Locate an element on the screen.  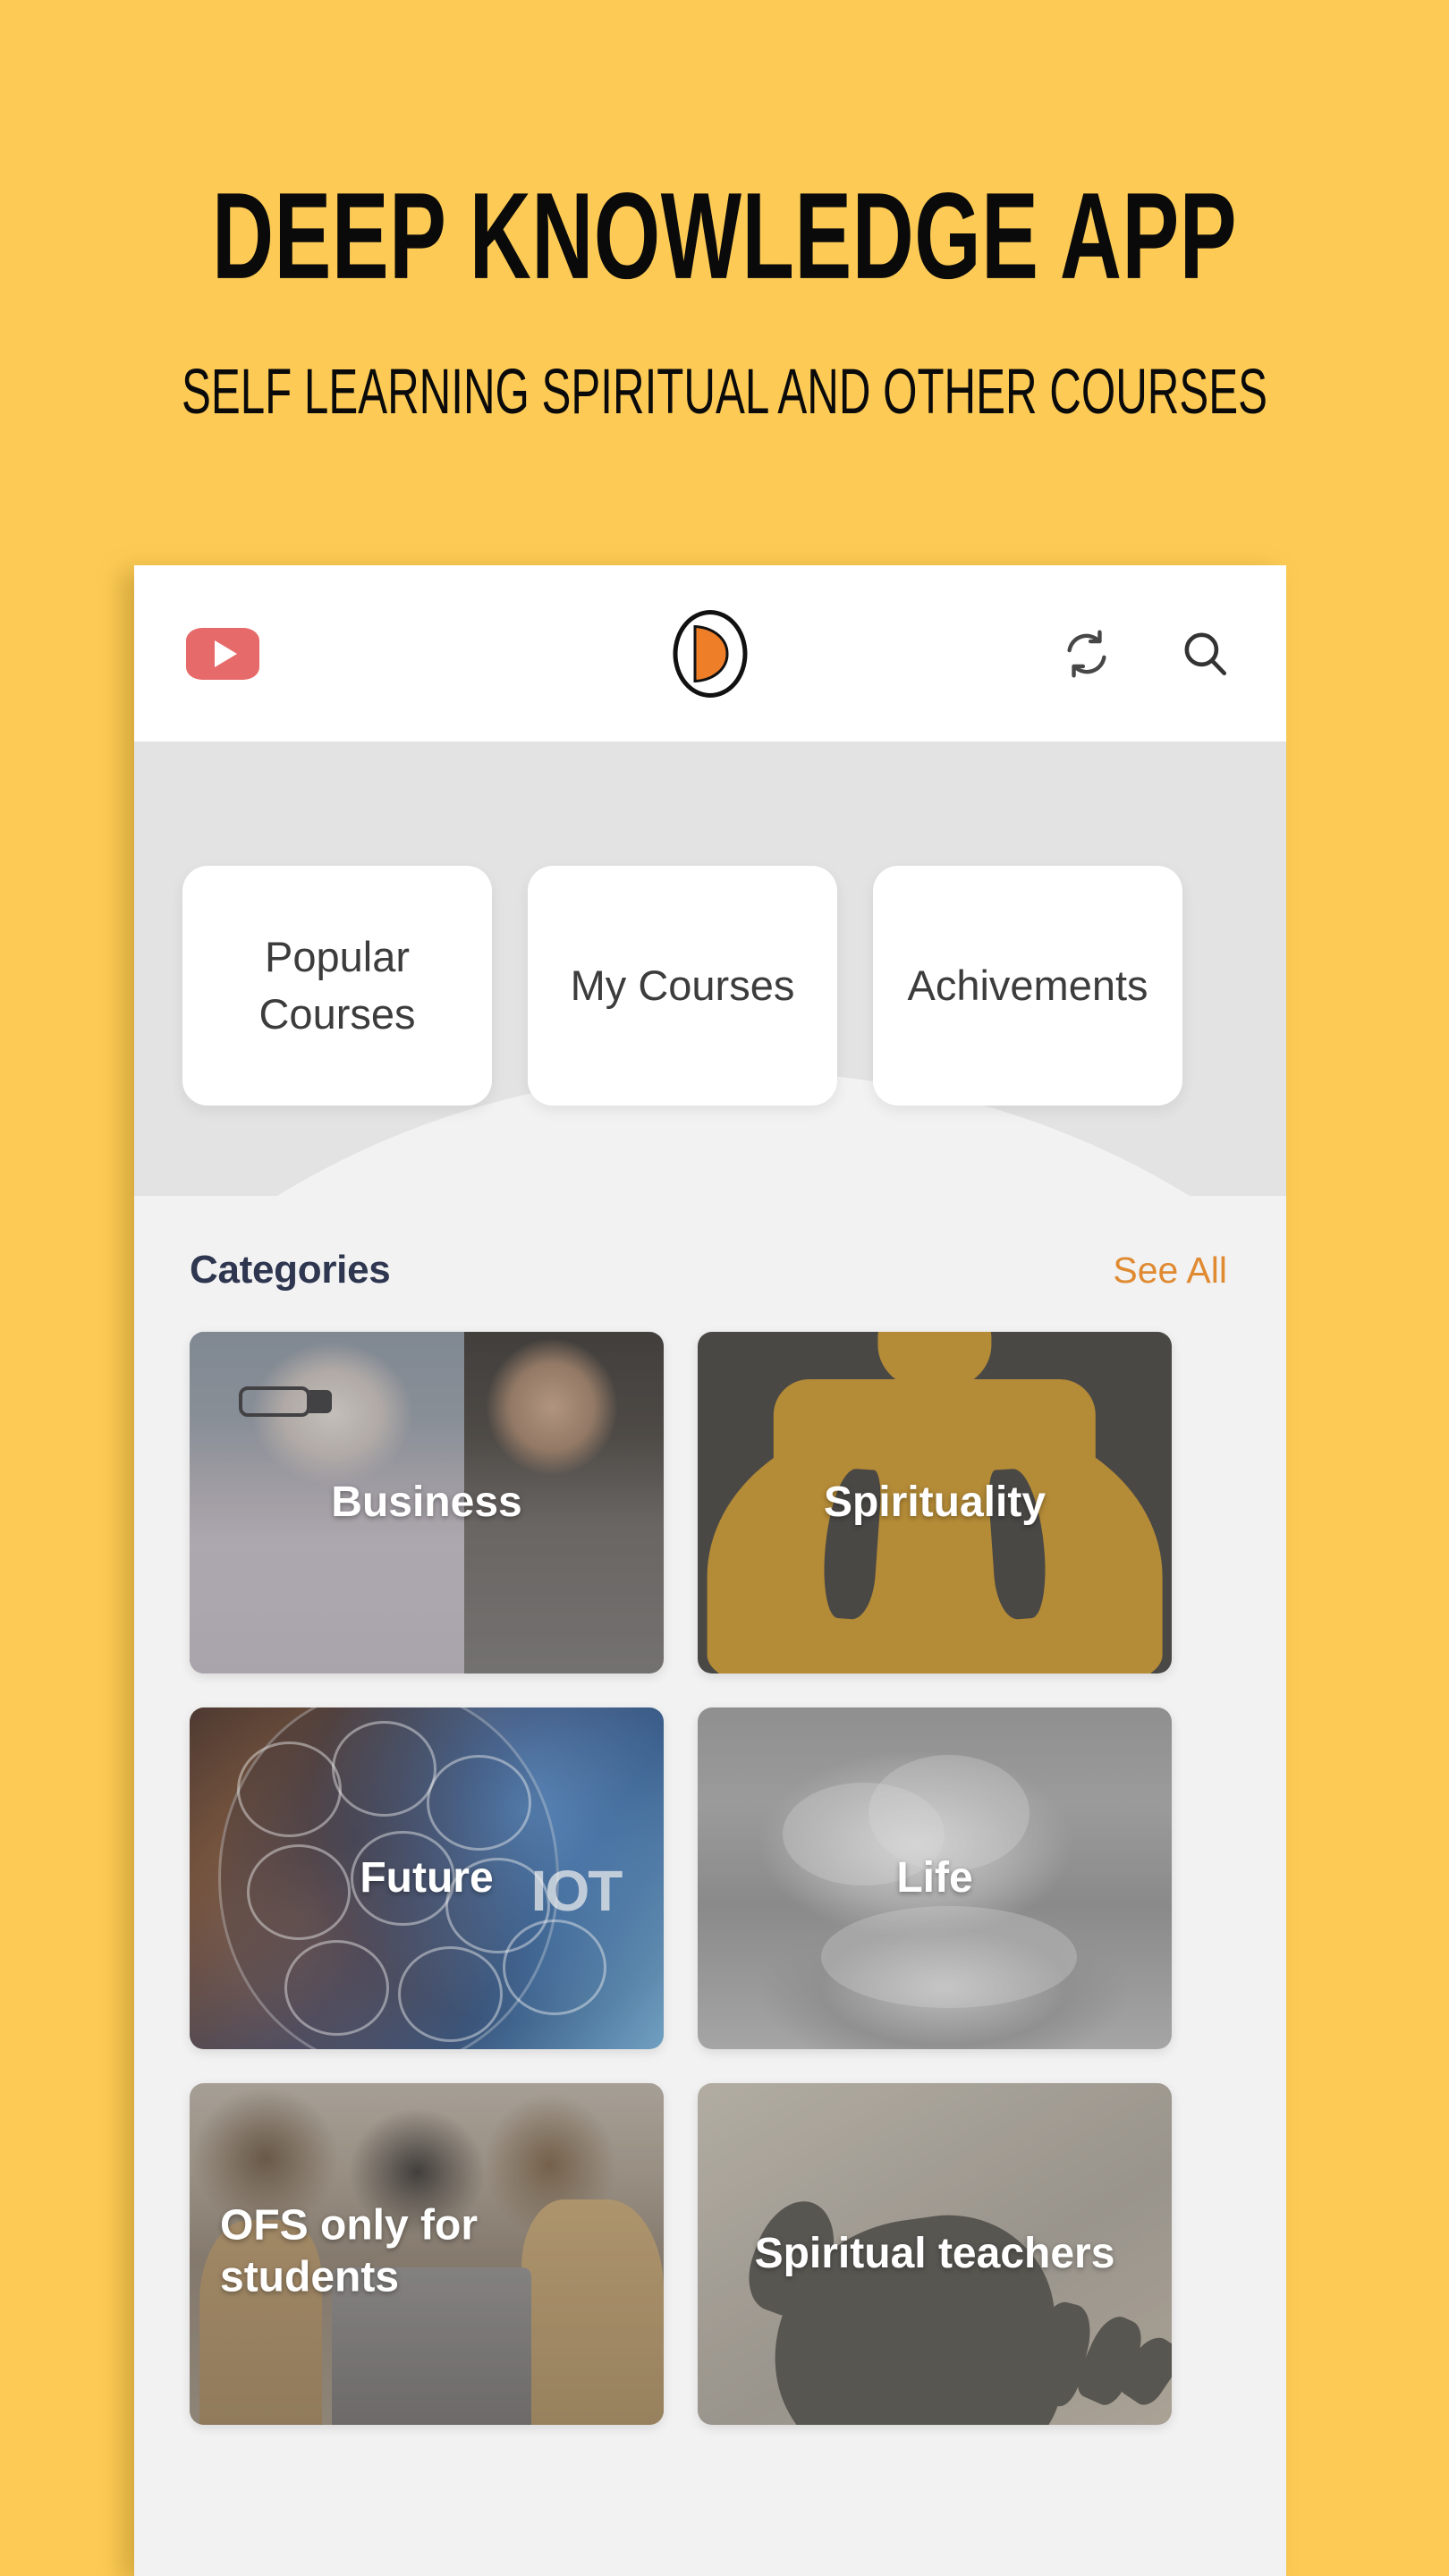
tab-label: My Courses is located at coordinates (682, 985).